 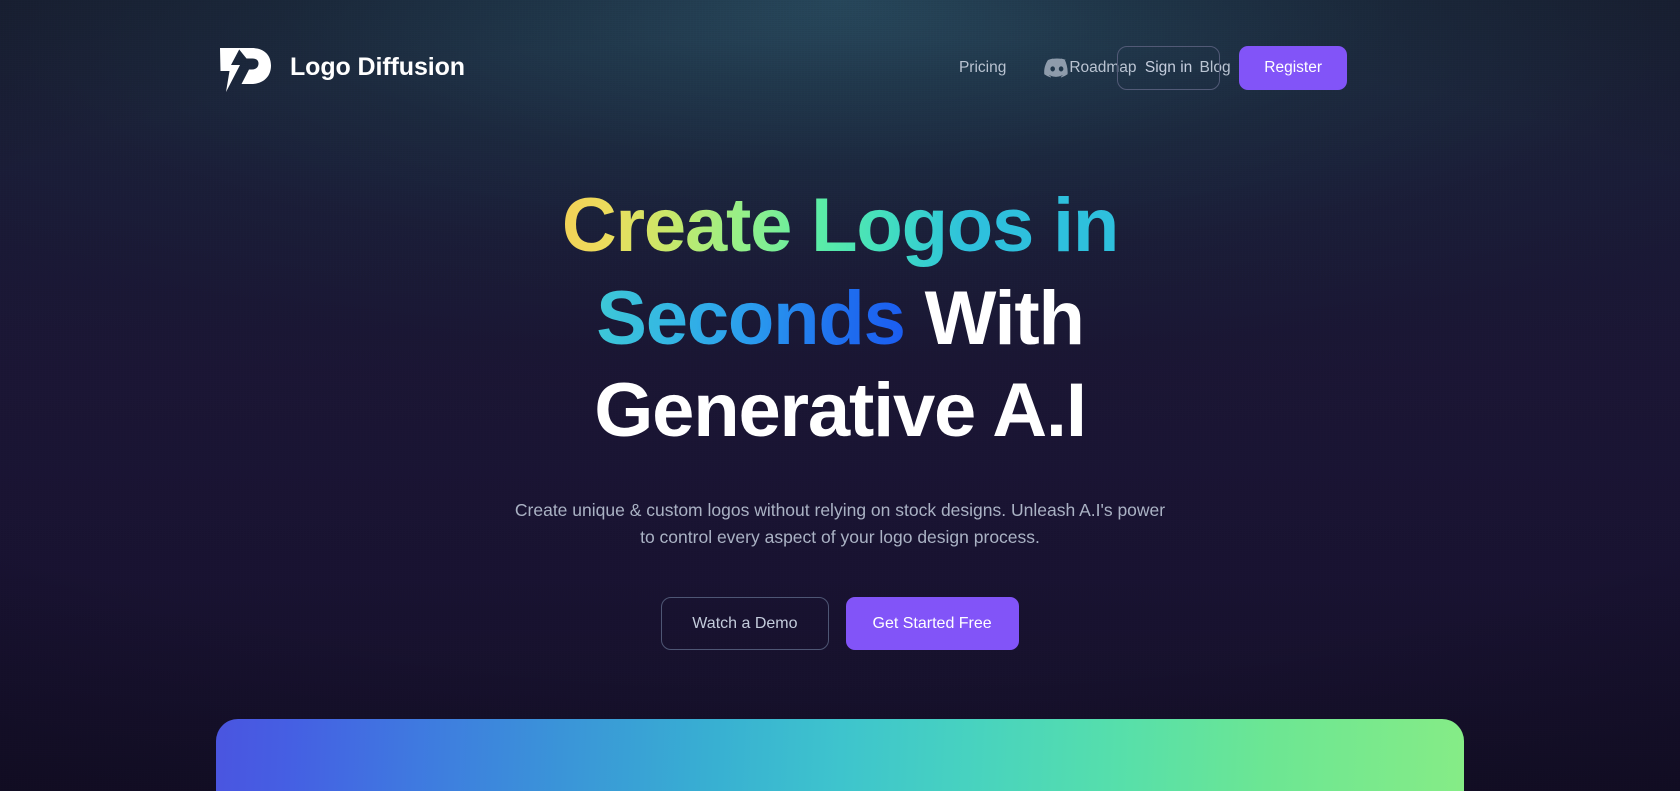 What do you see at coordinates (840, 755) in the screenshot?
I see `showcase-gradient-panel` at bounding box center [840, 755].